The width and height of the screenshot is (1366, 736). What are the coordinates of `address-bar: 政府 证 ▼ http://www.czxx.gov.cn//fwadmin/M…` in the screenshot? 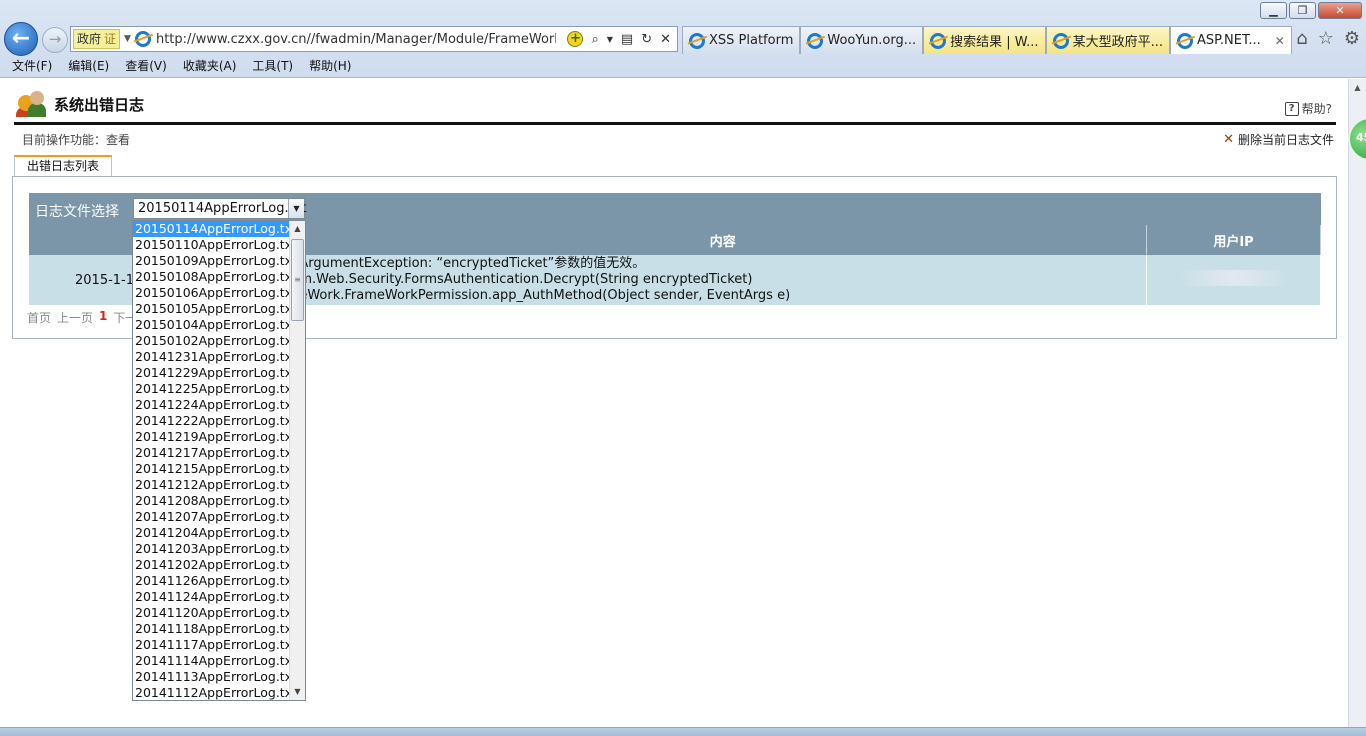 It's located at (374, 39).